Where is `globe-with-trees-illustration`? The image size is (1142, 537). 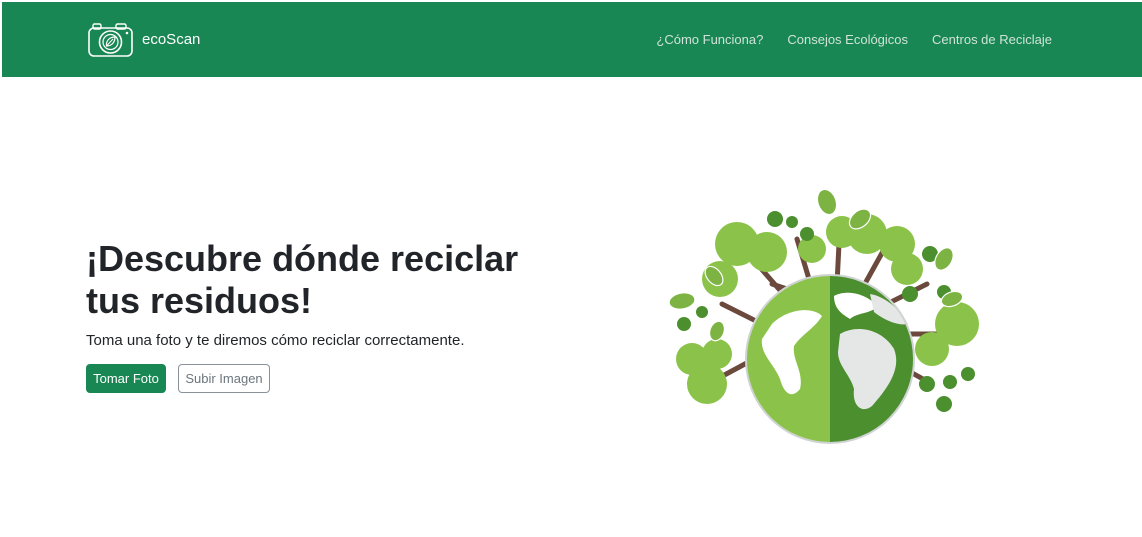 globe-with-trees-illustration is located at coordinates (823, 316).